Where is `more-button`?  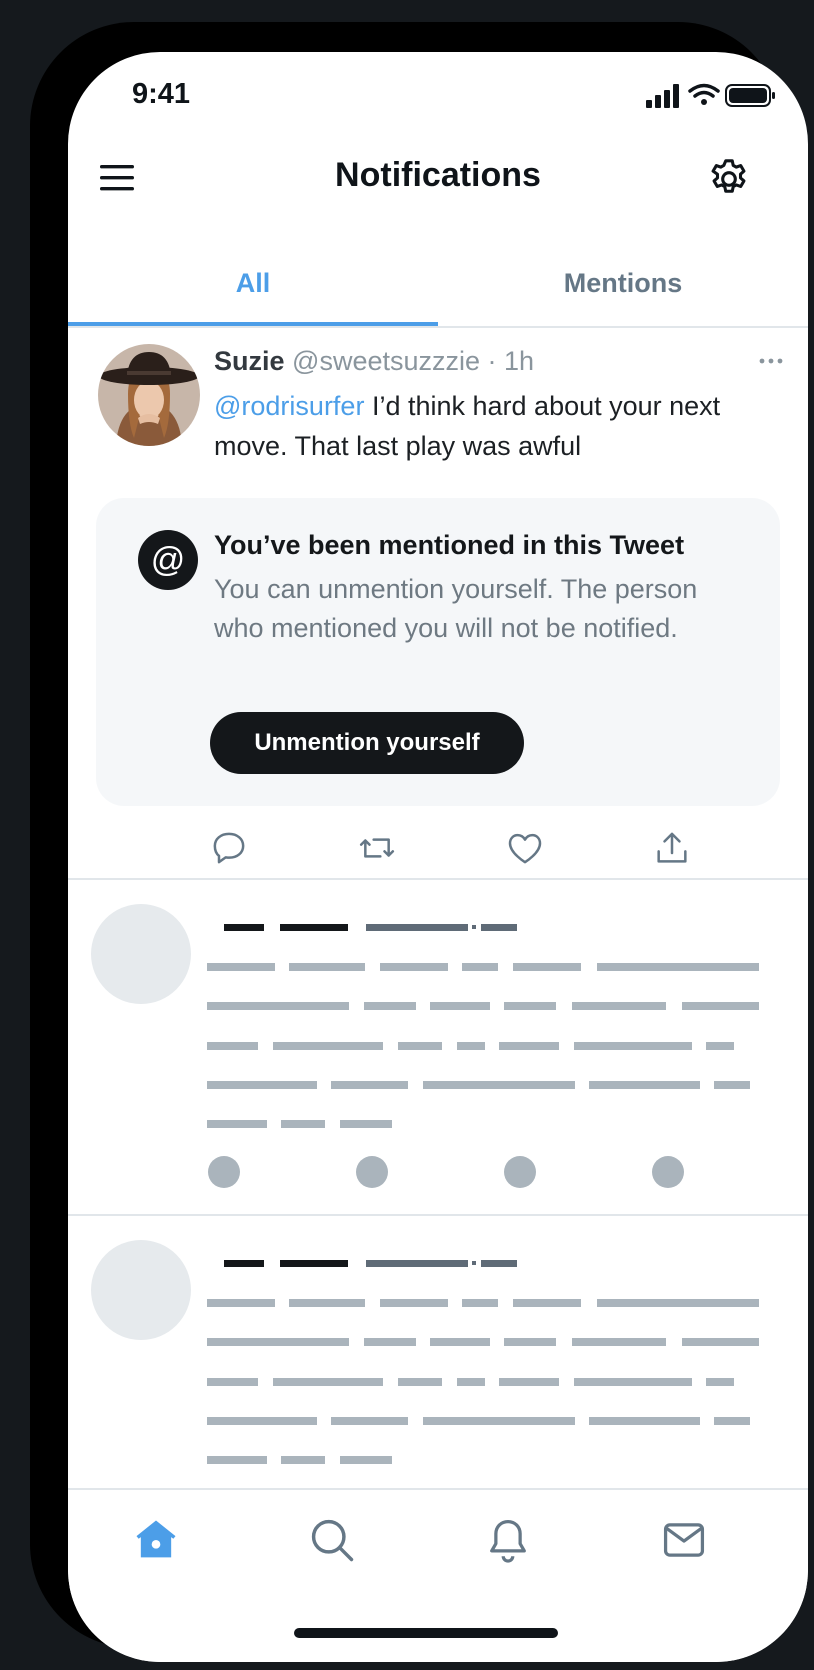
more-button is located at coordinates (771, 361).